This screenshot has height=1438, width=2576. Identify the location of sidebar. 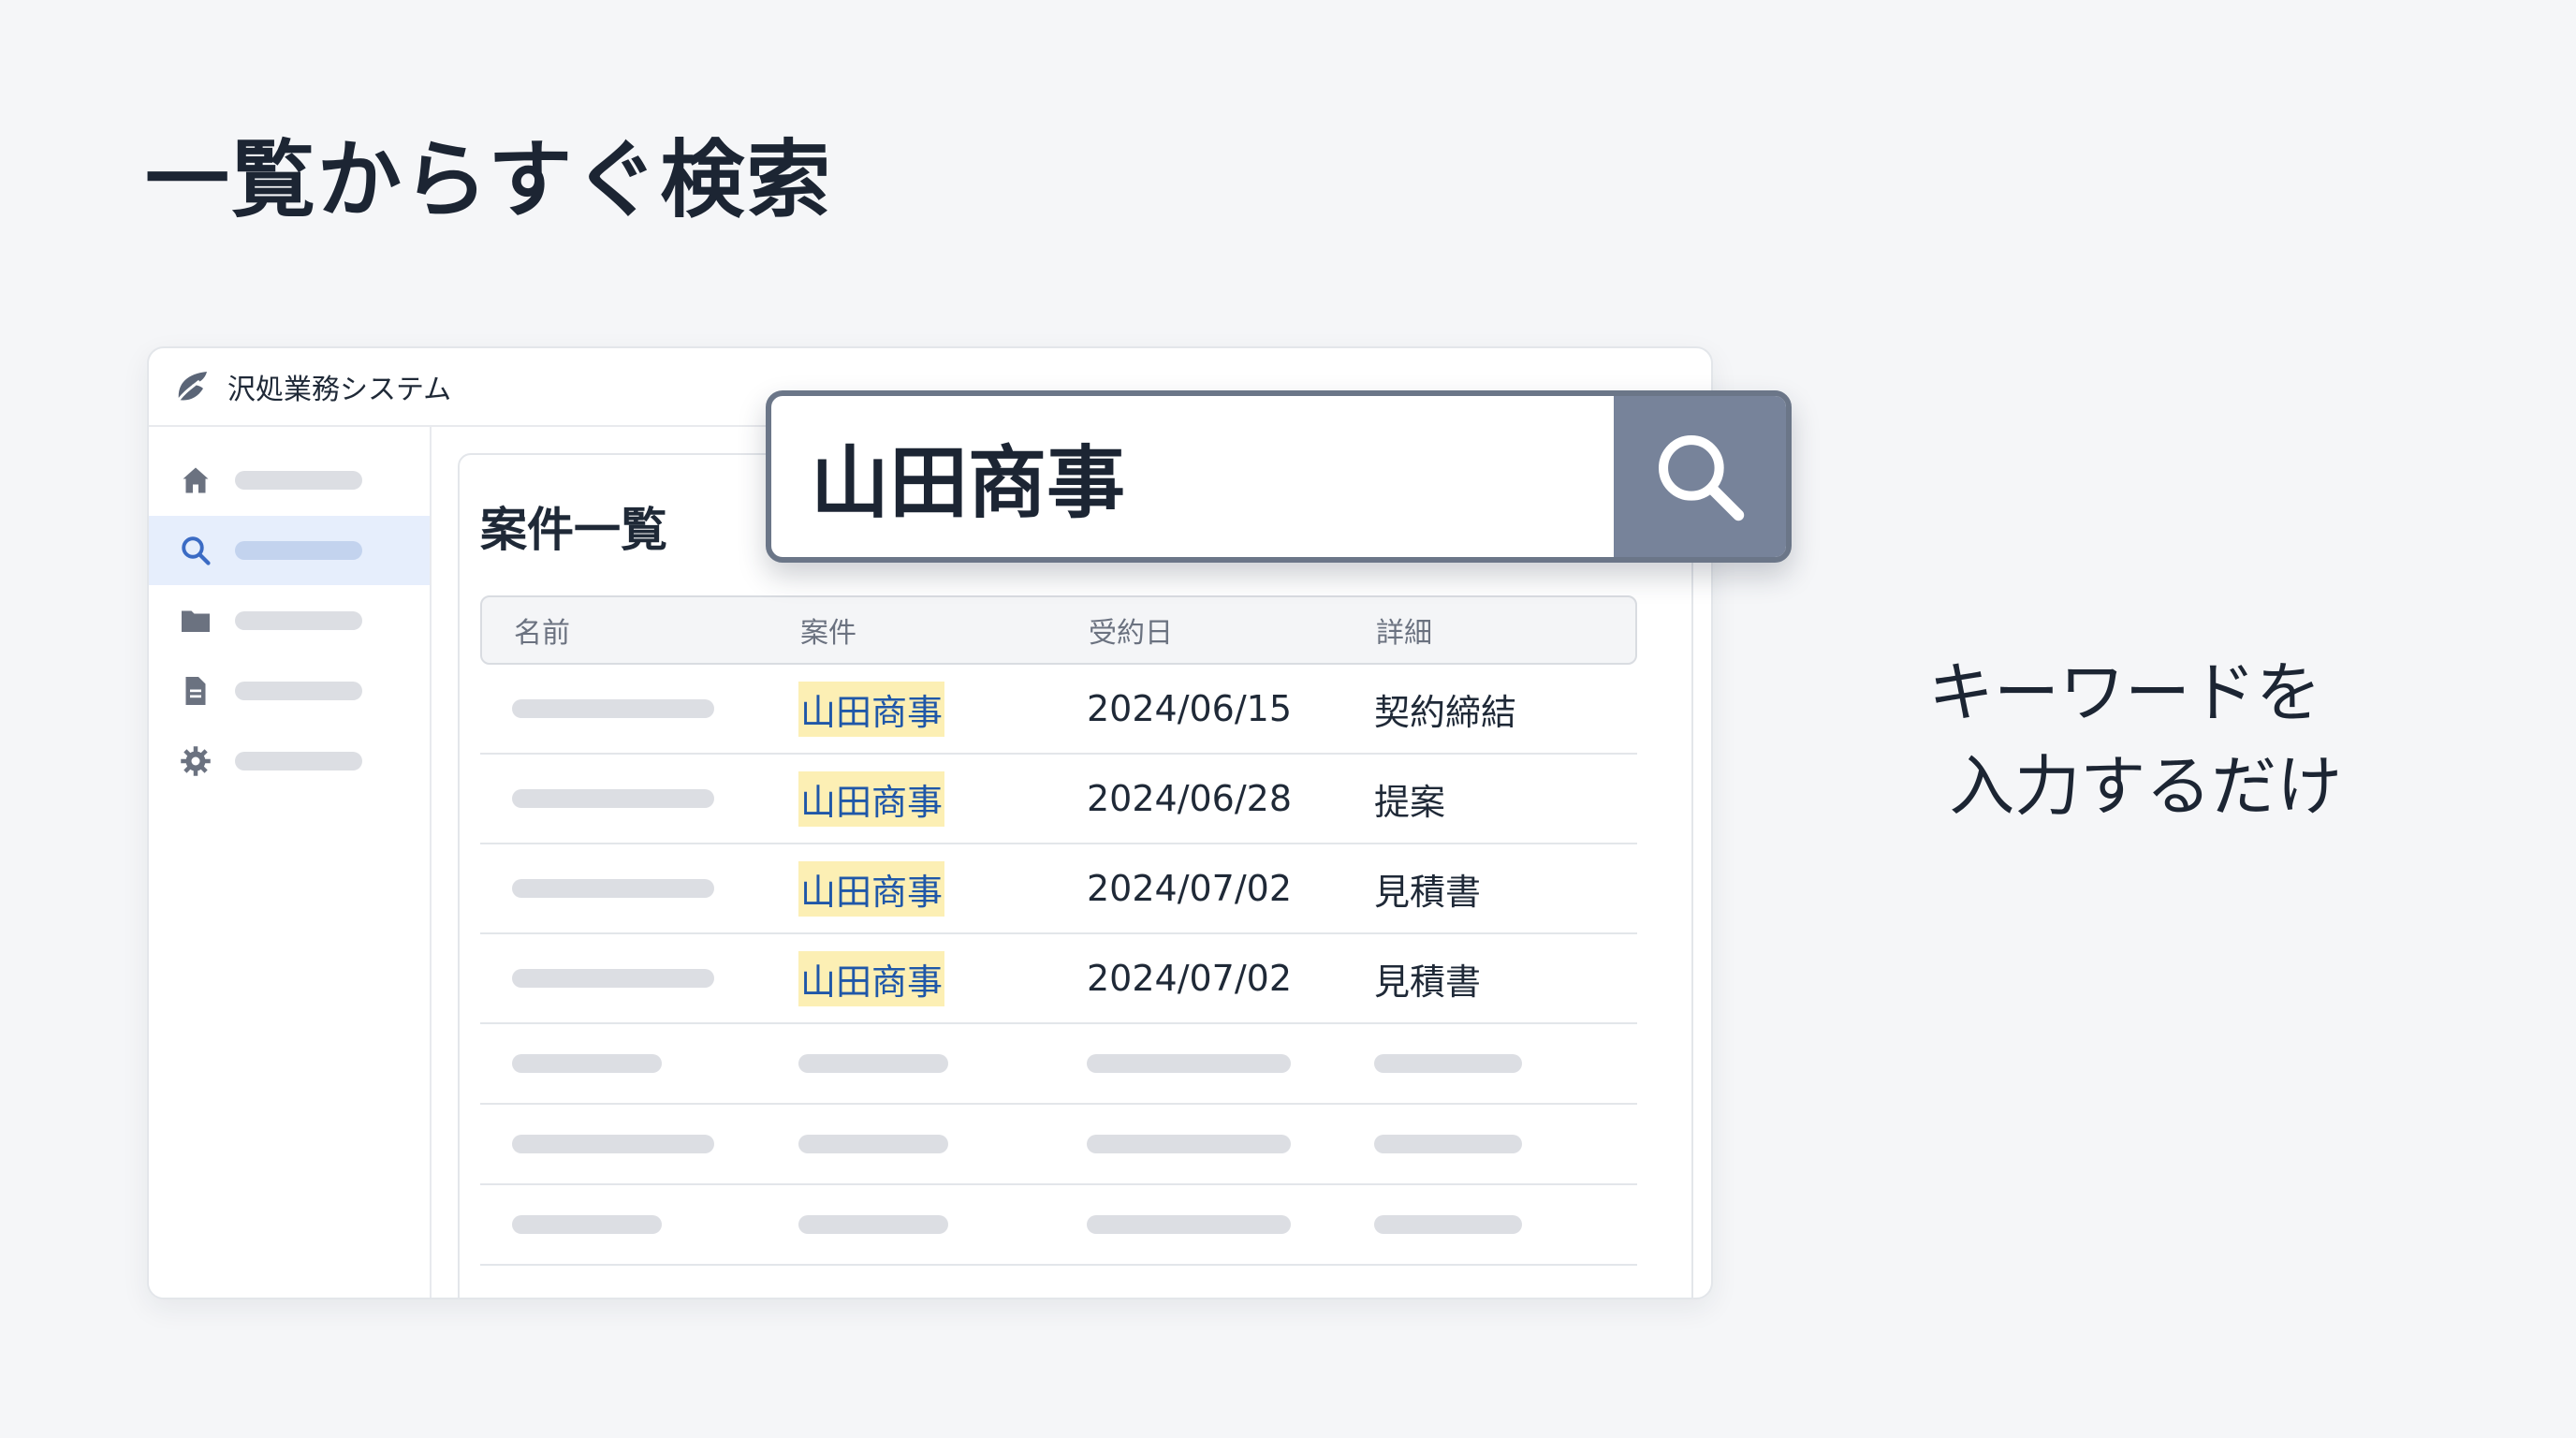
(290, 862).